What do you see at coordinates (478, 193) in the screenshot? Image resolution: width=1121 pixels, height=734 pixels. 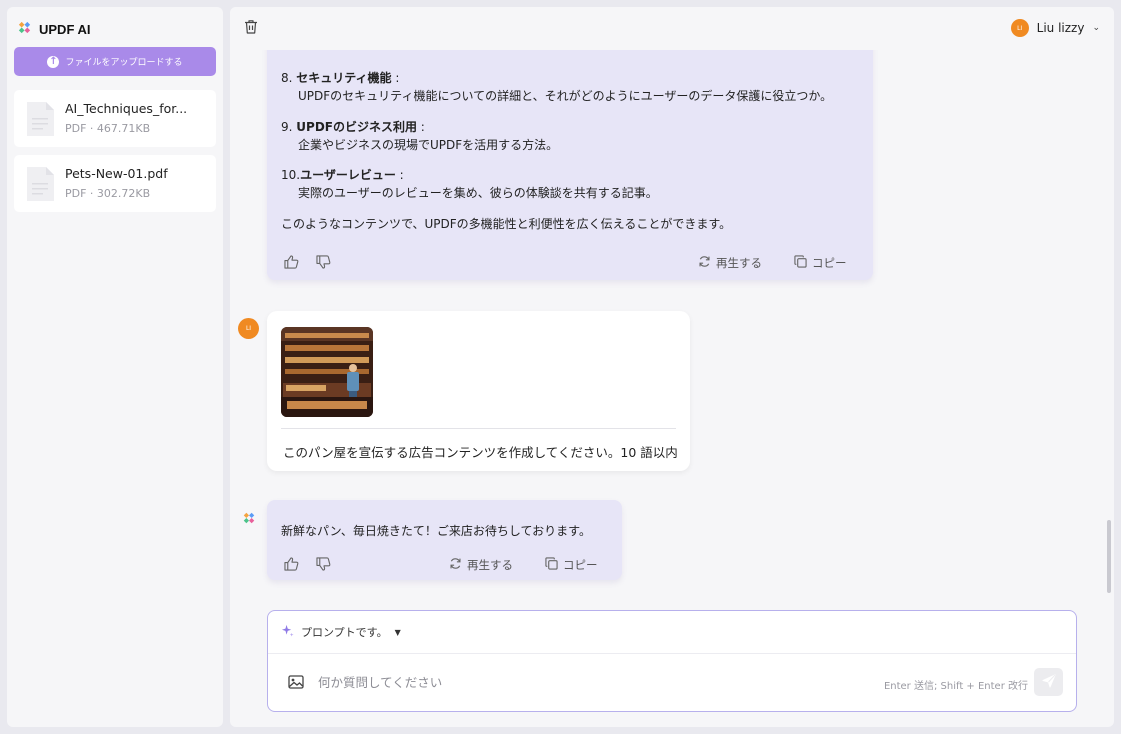 I see `item-description: 実際のユーザーのレビューを集め、彼らの体験談を共有する記事。` at bounding box center [478, 193].